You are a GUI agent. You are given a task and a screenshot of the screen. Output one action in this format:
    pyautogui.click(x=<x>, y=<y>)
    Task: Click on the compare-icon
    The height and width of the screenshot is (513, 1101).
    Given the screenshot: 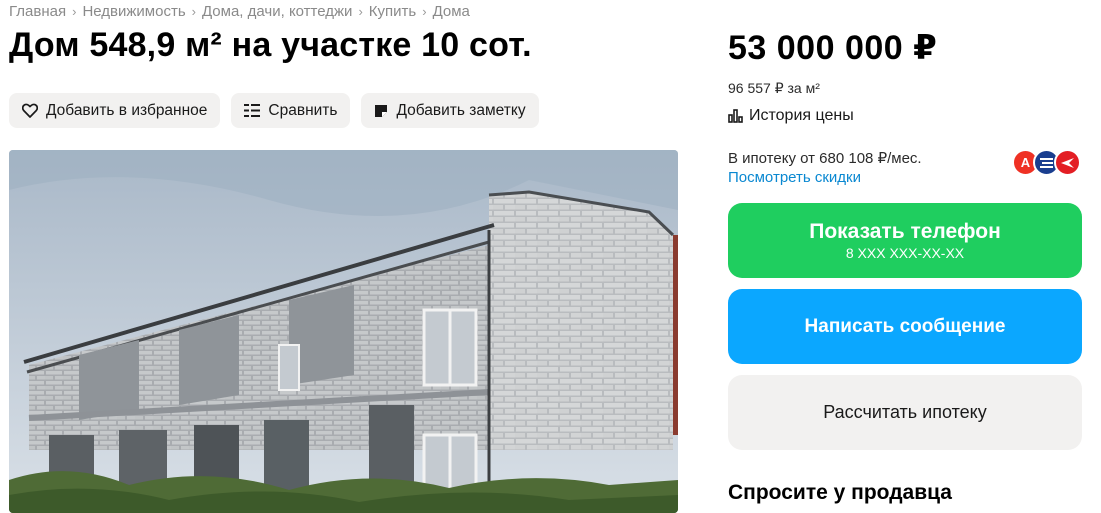 What is the action you would take?
    pyautogui.click(x=252, y=110)
    